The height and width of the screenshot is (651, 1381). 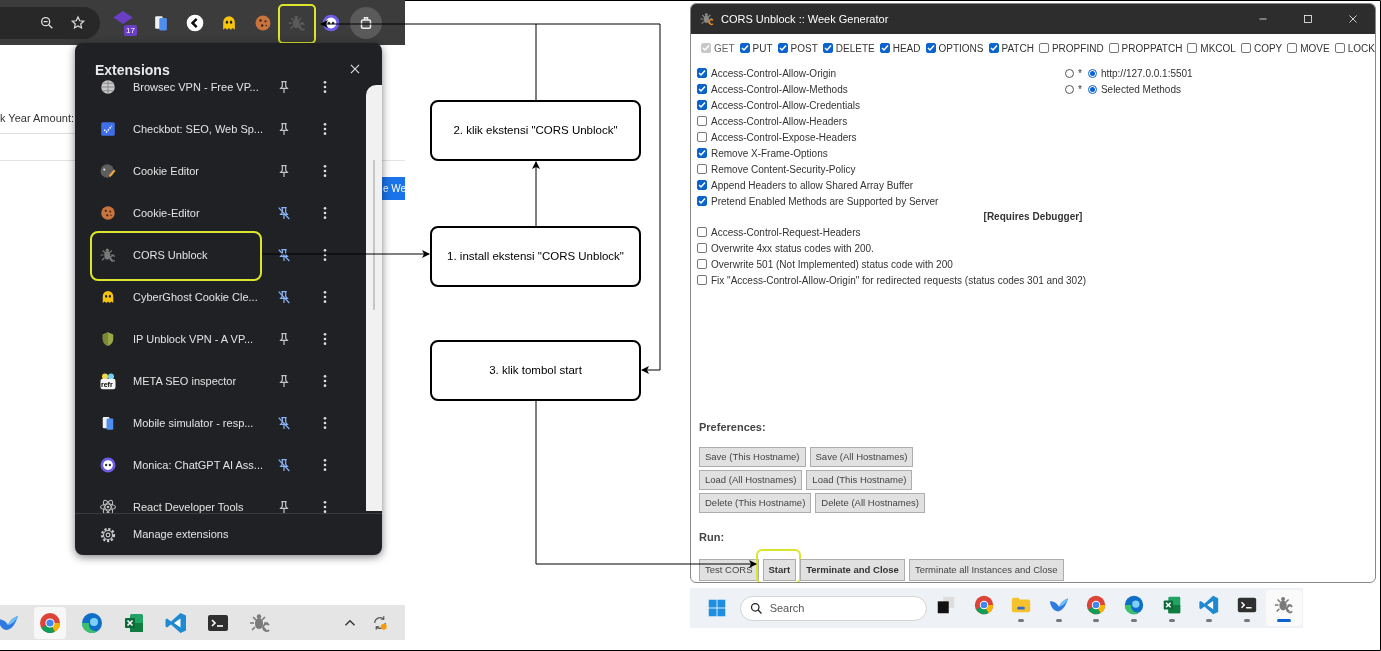 I want to click on checkbox-label: Remove Content-Security-Policy, so click(x=783, y=169).